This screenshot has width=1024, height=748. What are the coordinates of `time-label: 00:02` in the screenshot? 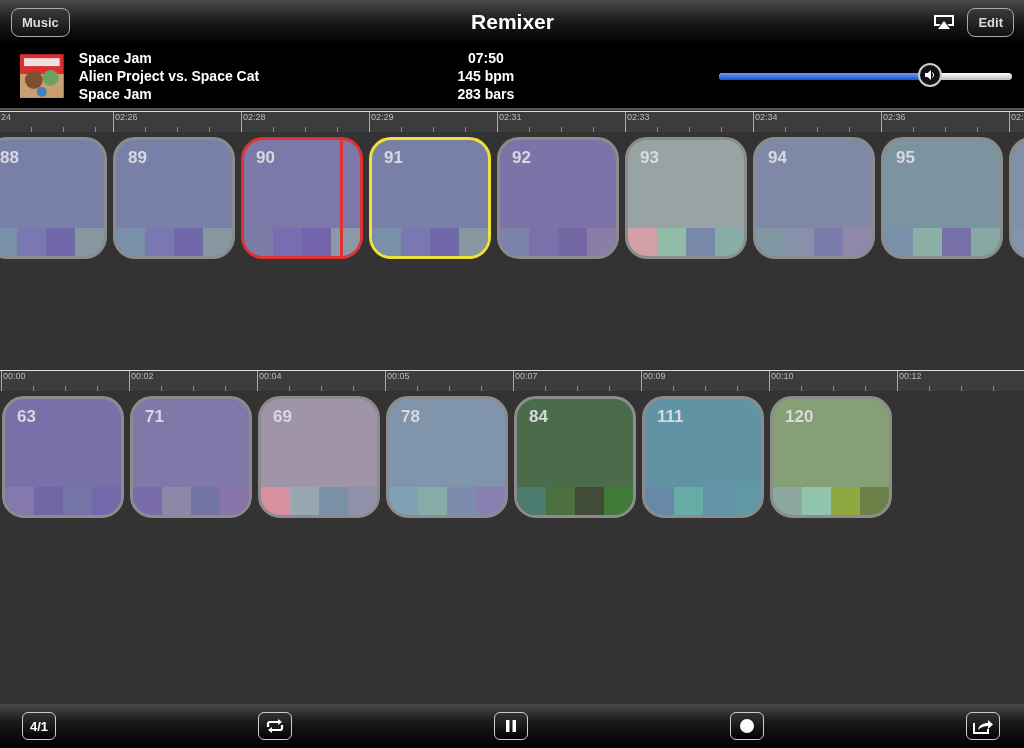 It's located at (142, 376).